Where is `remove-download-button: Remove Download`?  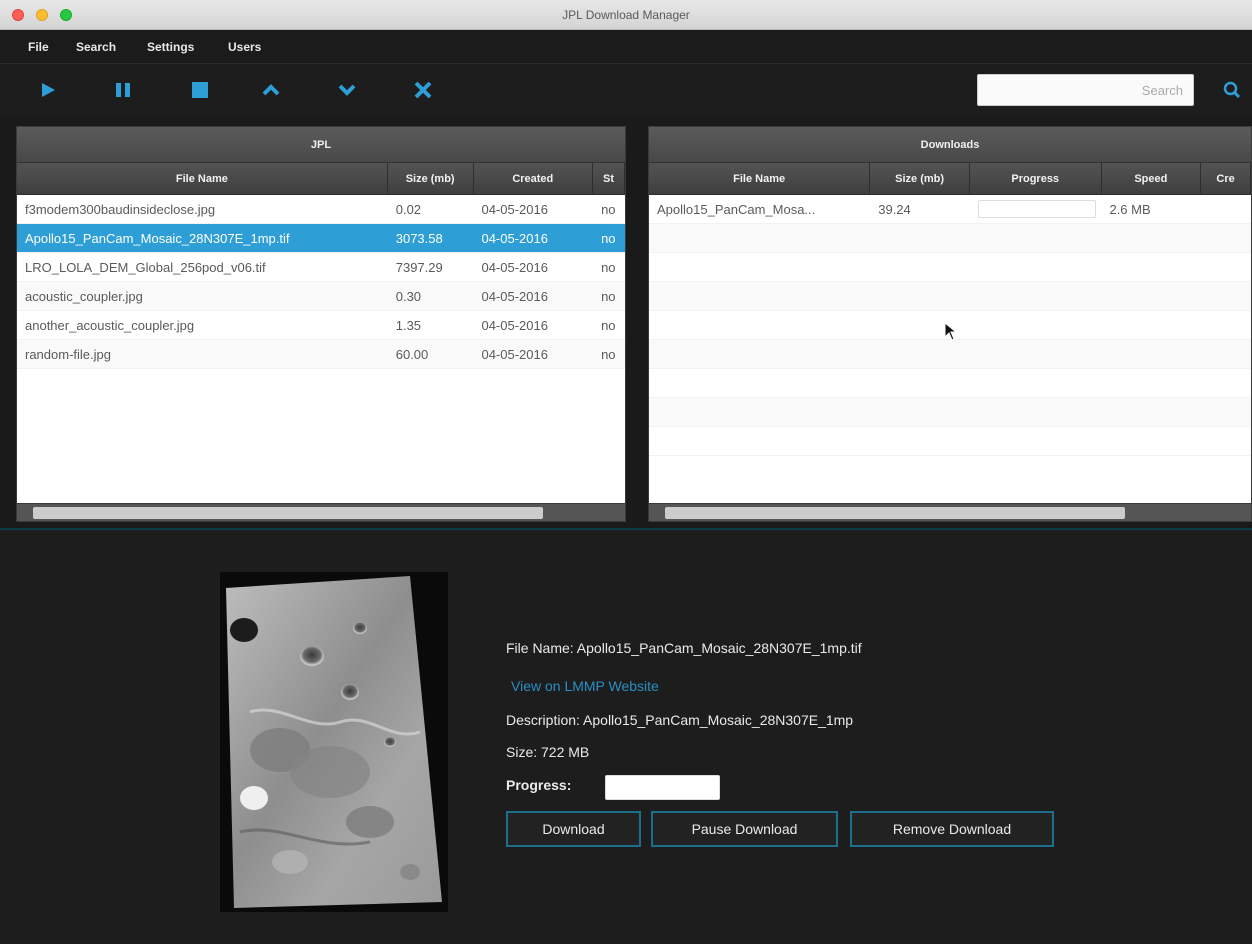 remove-download-button: Remove Download is located at coordinates (952, 829).